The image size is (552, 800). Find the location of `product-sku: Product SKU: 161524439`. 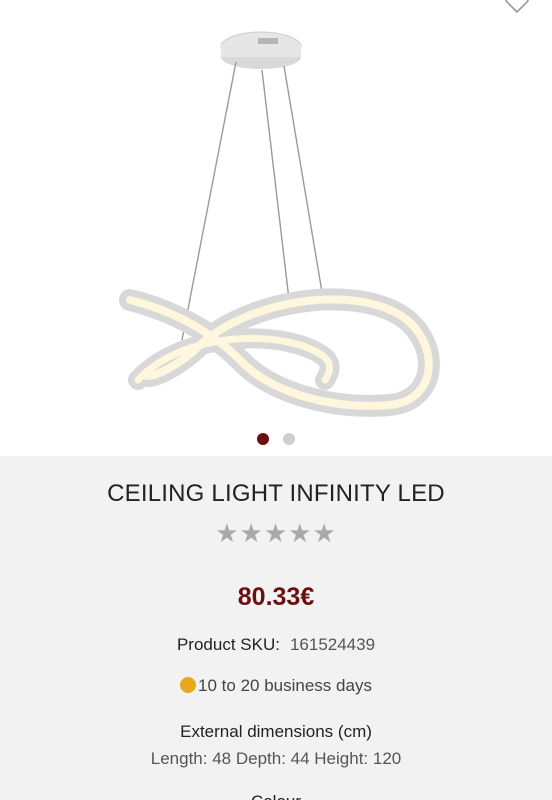

product-sku: Product SKU: 161524439 is located at coordinates (276, 645).